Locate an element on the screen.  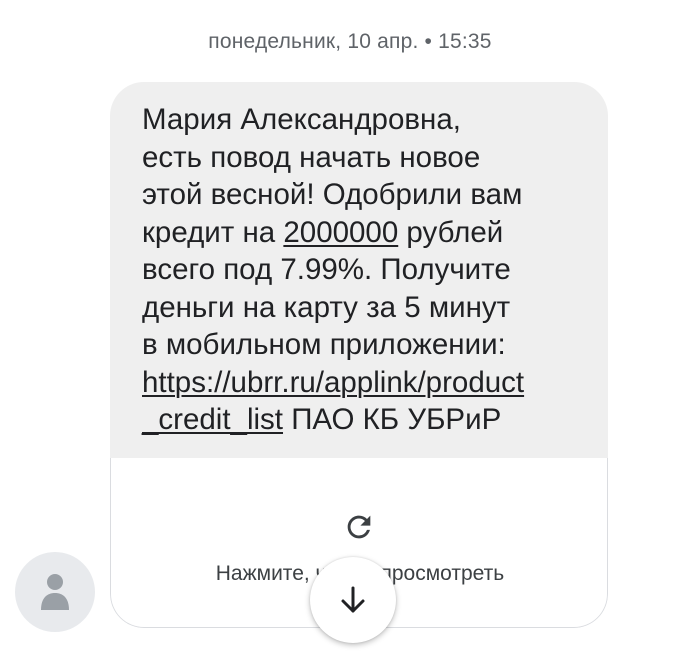
avatar is located at coordinates (55, 592).